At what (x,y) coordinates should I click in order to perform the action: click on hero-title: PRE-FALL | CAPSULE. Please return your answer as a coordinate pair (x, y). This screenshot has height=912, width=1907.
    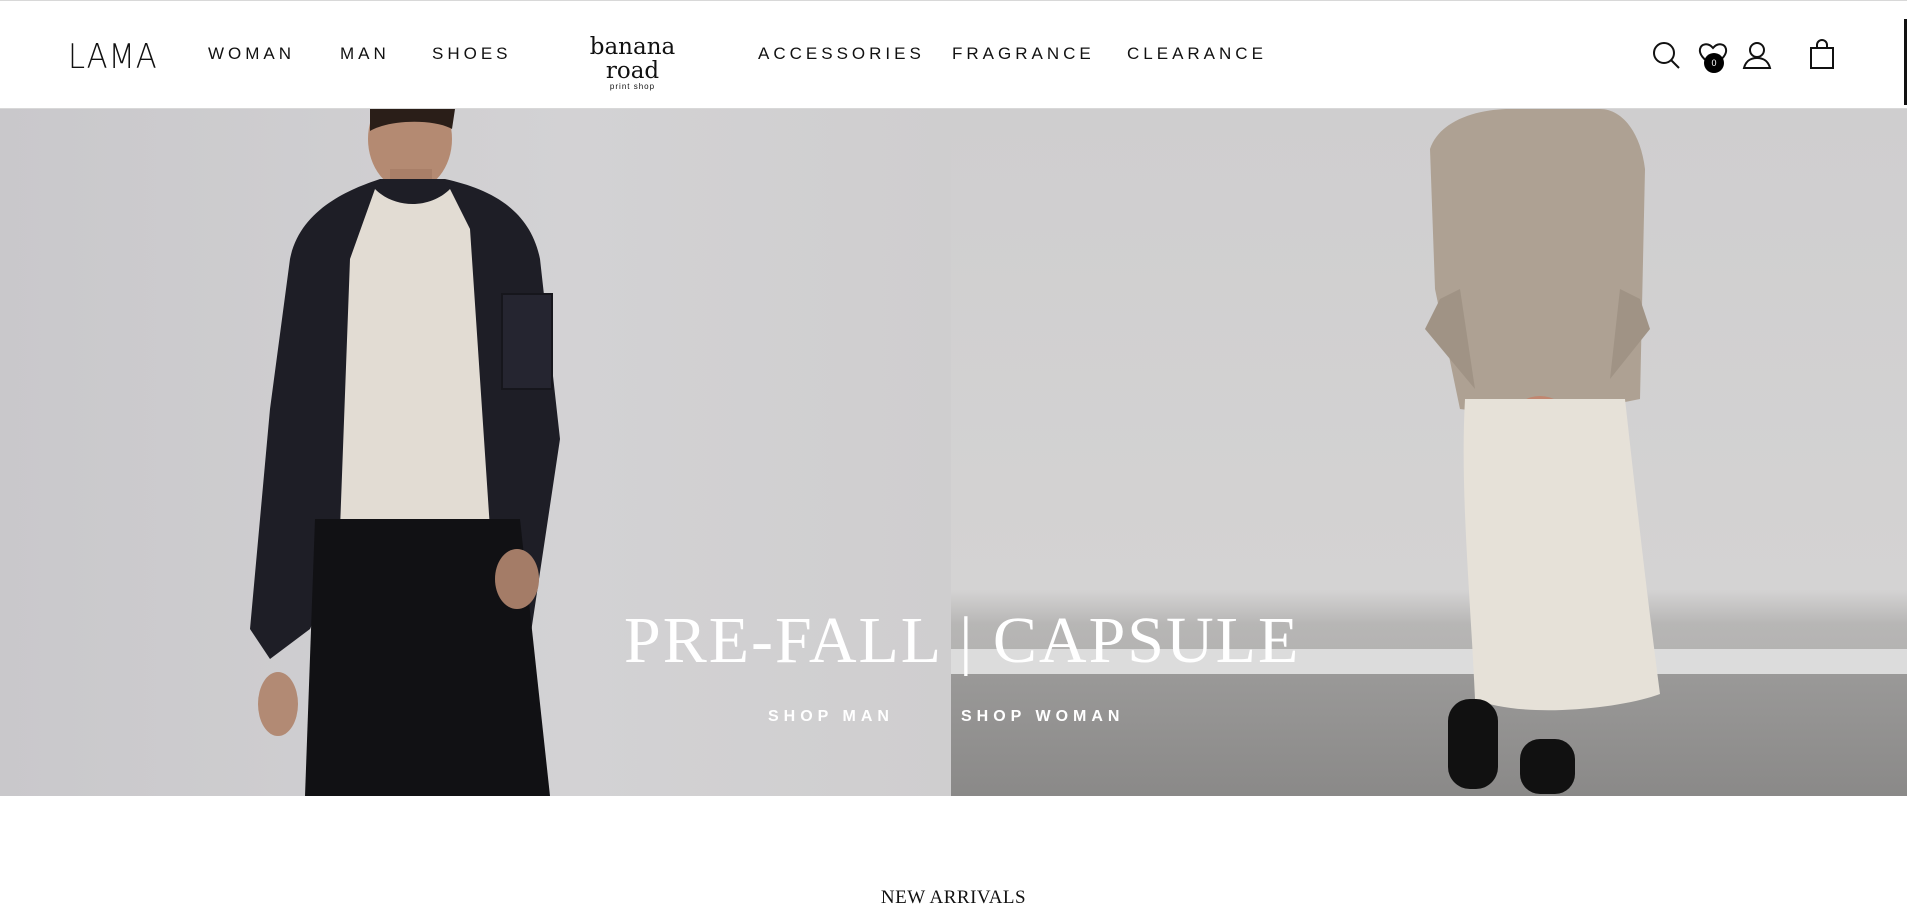
    Looking at the image, I should click on (961, 641).